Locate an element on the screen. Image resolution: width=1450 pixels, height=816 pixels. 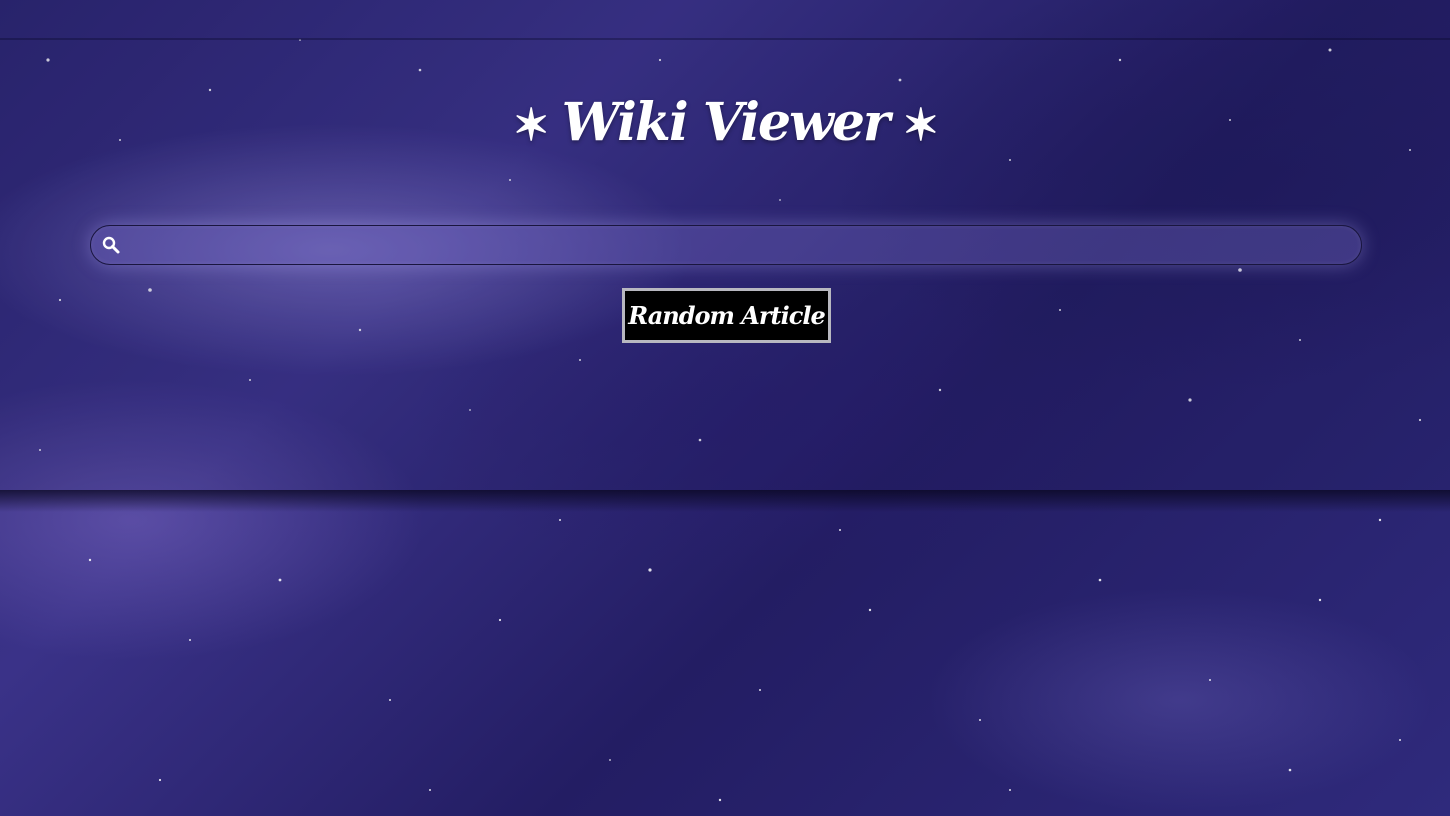
star-icon-left: ✶ is located at coordinates (531, 125).